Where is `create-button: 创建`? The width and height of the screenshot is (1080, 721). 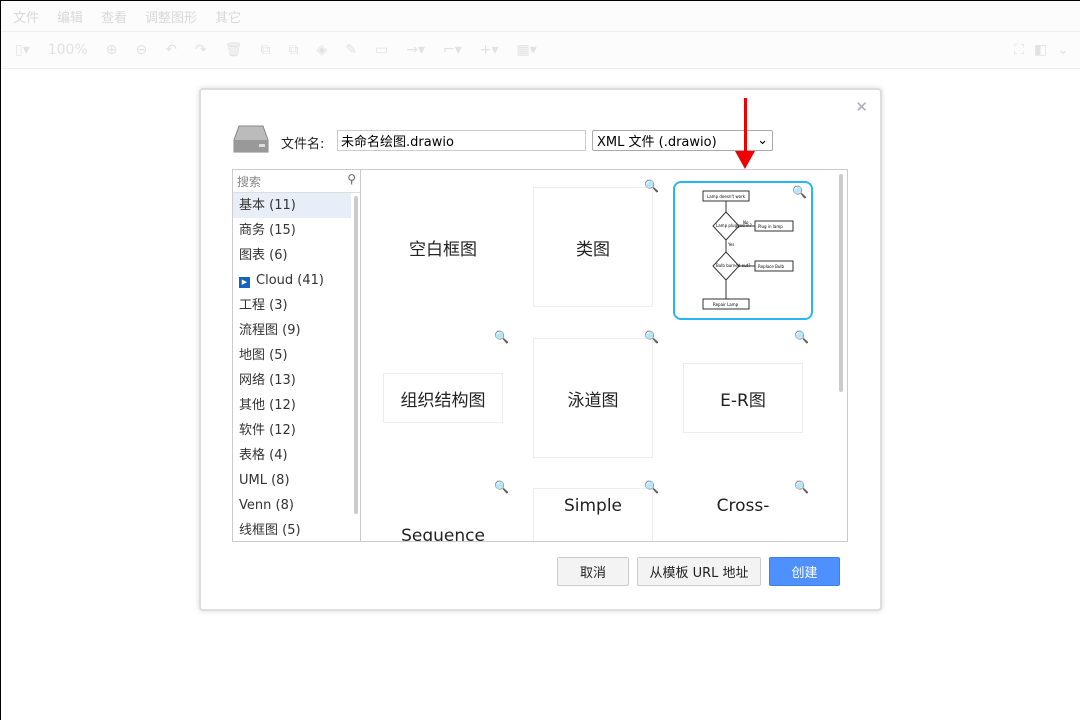
create-button: 创建 is located at coordinates (804, 571).